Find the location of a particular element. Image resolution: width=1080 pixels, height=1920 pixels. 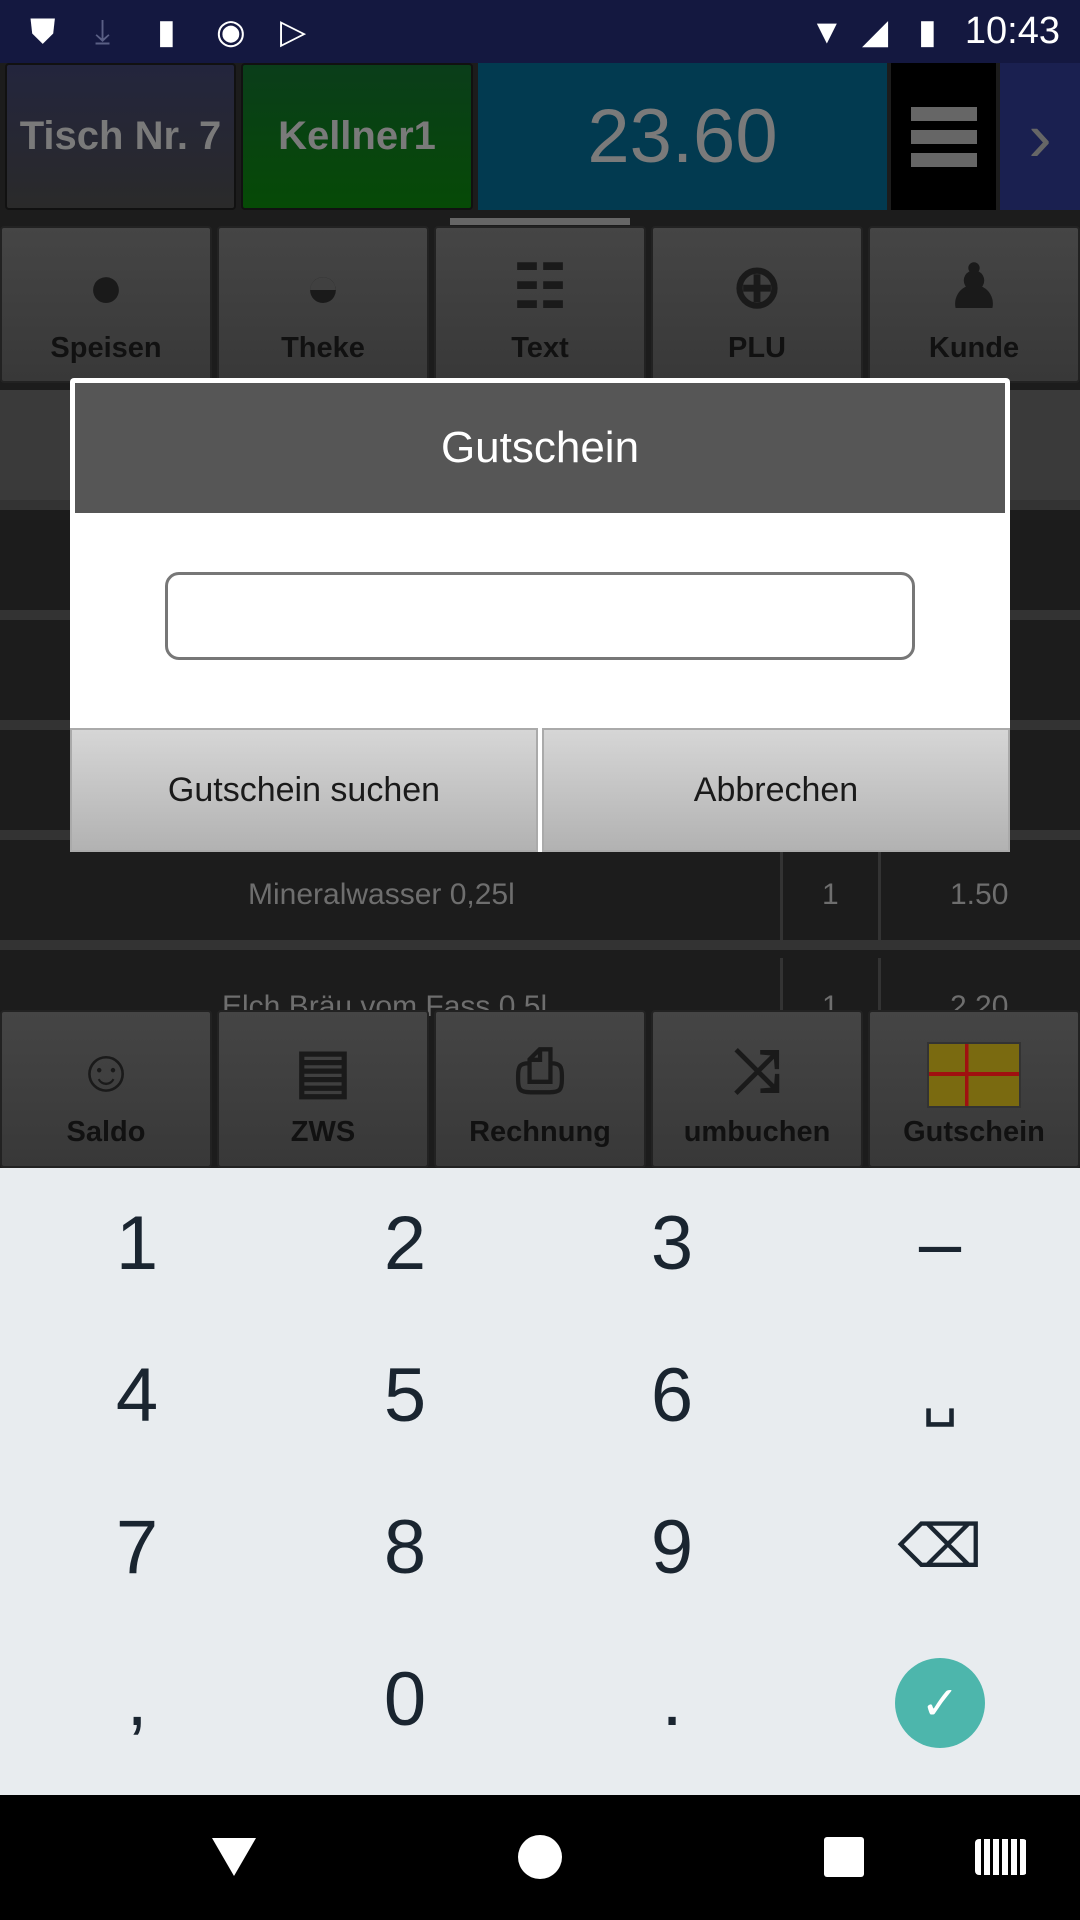

voucher-code-input is located at coordinates (540, 616).